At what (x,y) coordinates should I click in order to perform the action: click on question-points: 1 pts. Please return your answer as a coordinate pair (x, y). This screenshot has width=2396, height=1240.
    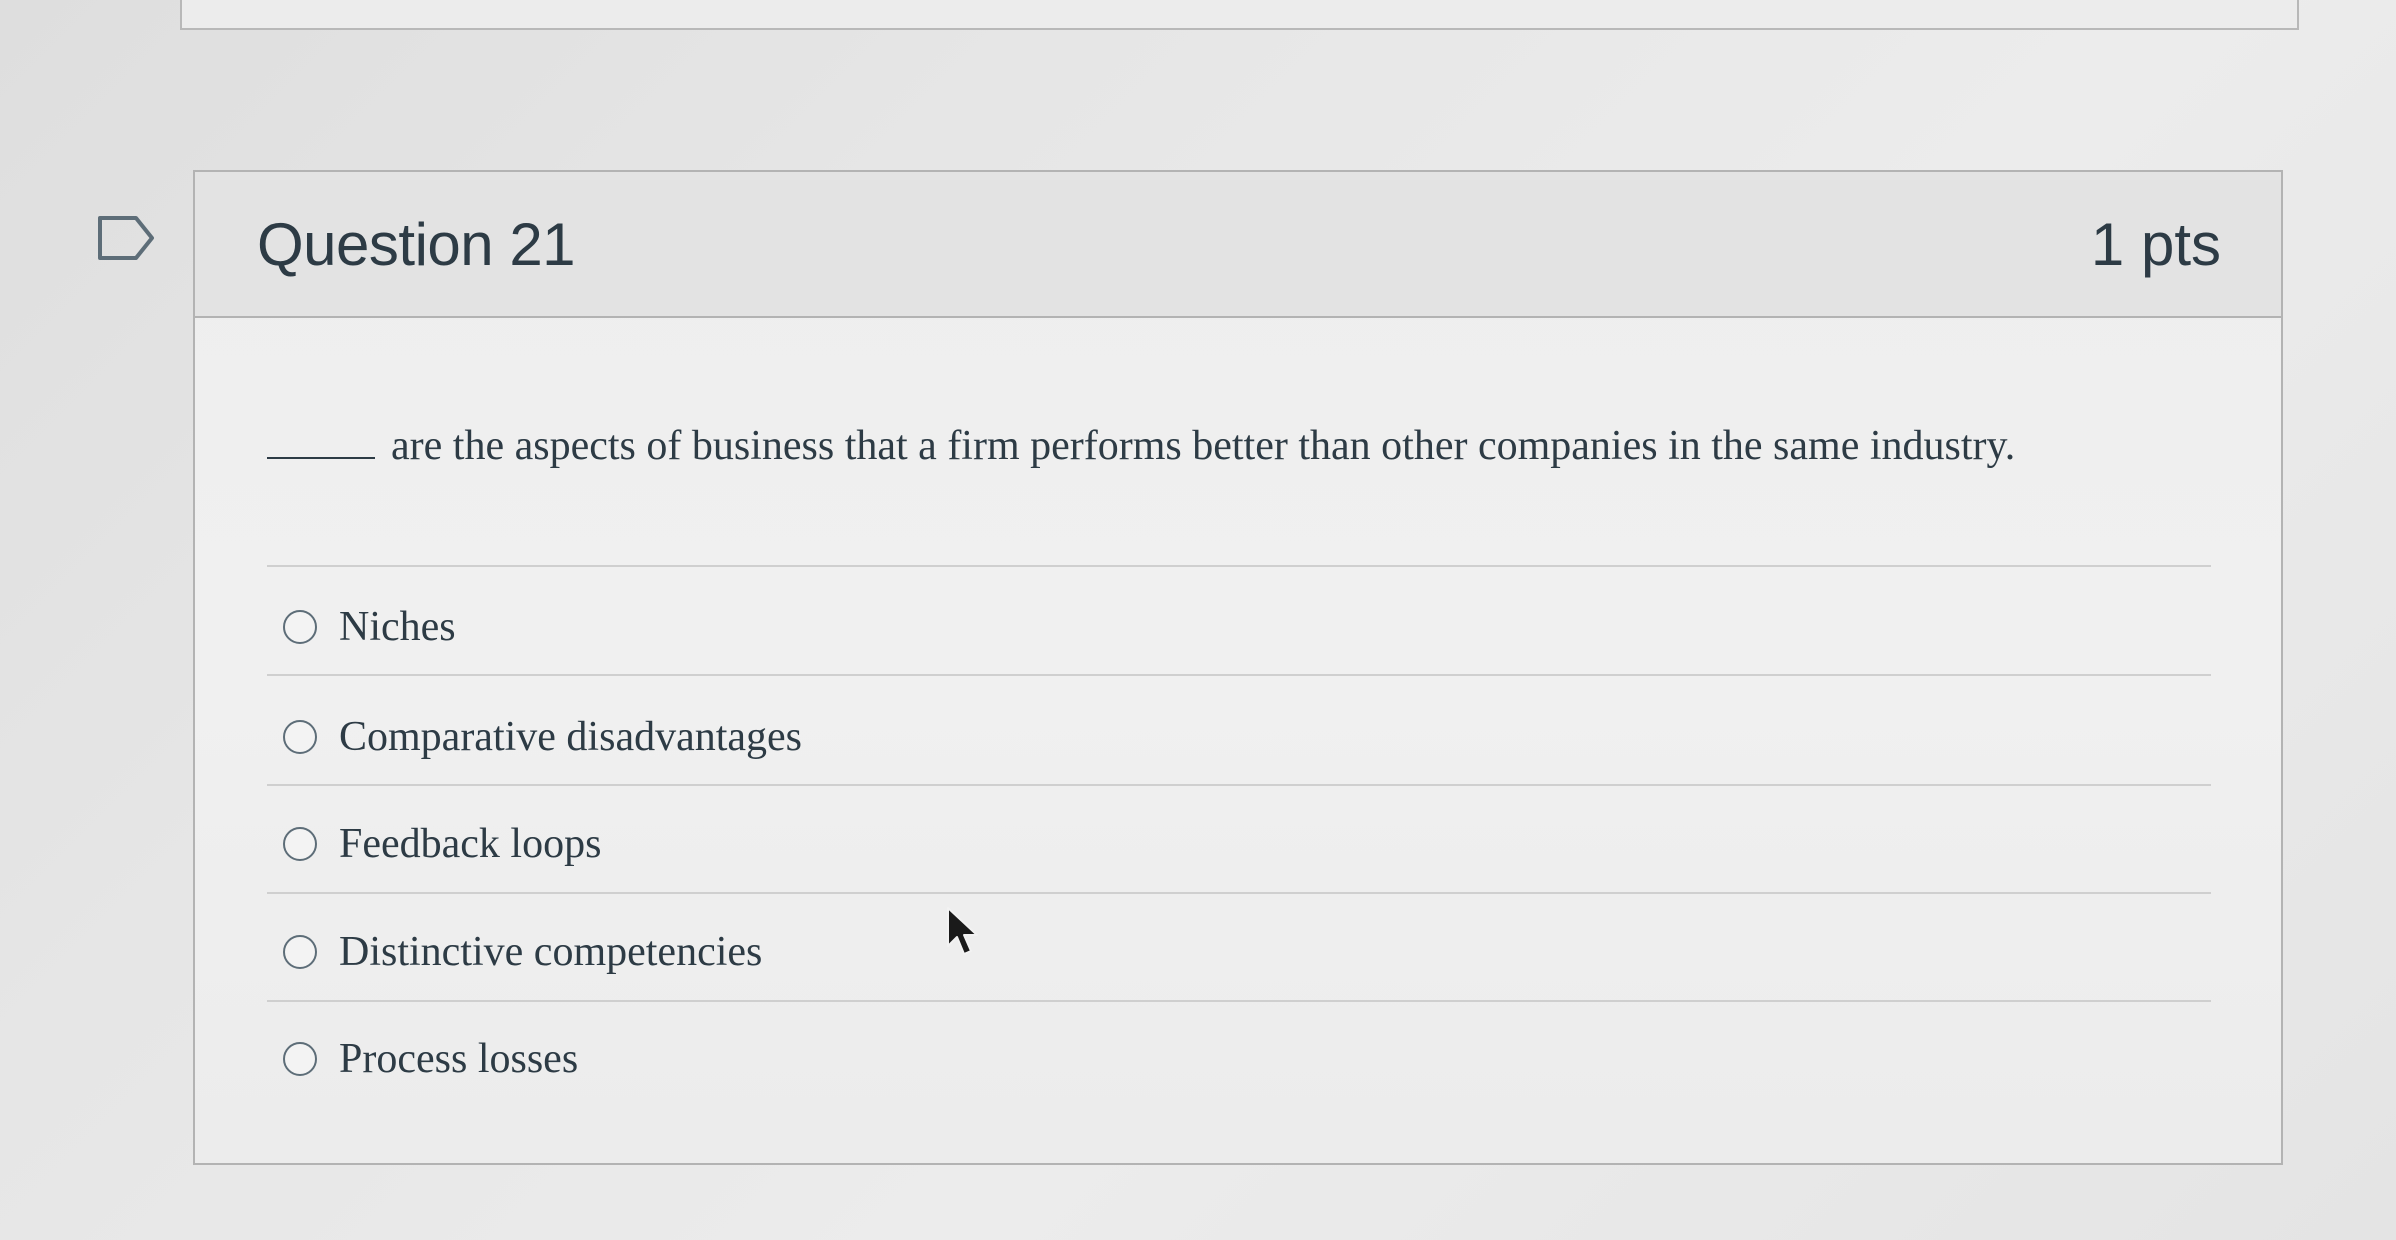
    Looking at the image, I should click on (2155, 244).